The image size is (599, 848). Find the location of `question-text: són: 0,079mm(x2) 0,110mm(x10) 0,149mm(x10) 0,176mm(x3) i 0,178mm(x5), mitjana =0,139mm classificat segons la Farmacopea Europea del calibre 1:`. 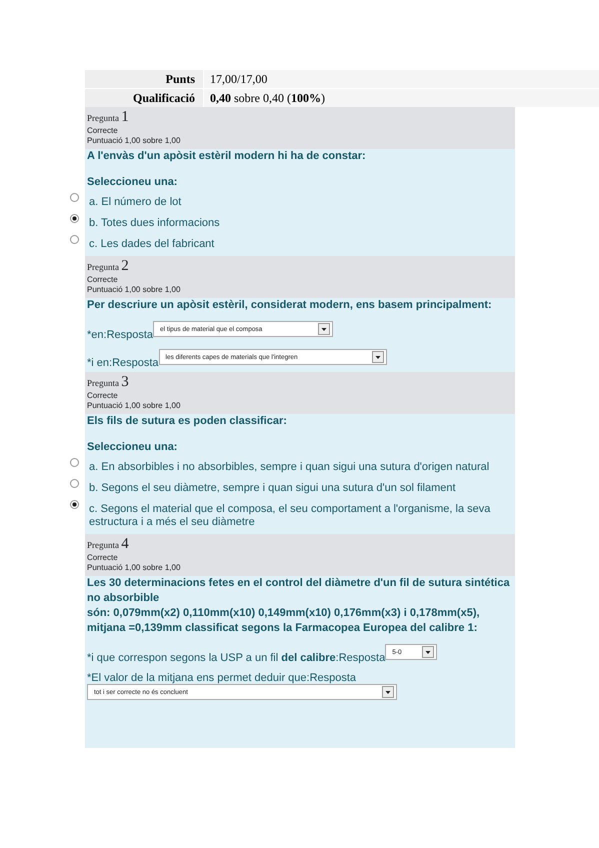

question-text: són: 0,079mm(x2) 0,110mm(x10) 0,149mm(x10) 0,176mm(x3) i 0,178mm(x5), mitjana =0,139mm classificat segons la Farmacopea Europea del calibre 1: is located at coordinates (284, 621).